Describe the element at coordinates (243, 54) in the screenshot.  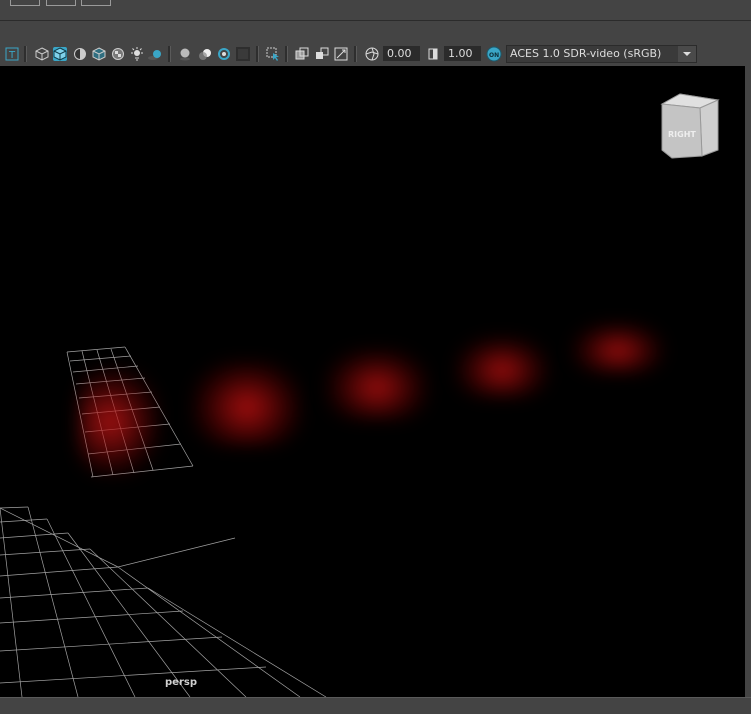
I see `depth-of-field-icon` at that location.